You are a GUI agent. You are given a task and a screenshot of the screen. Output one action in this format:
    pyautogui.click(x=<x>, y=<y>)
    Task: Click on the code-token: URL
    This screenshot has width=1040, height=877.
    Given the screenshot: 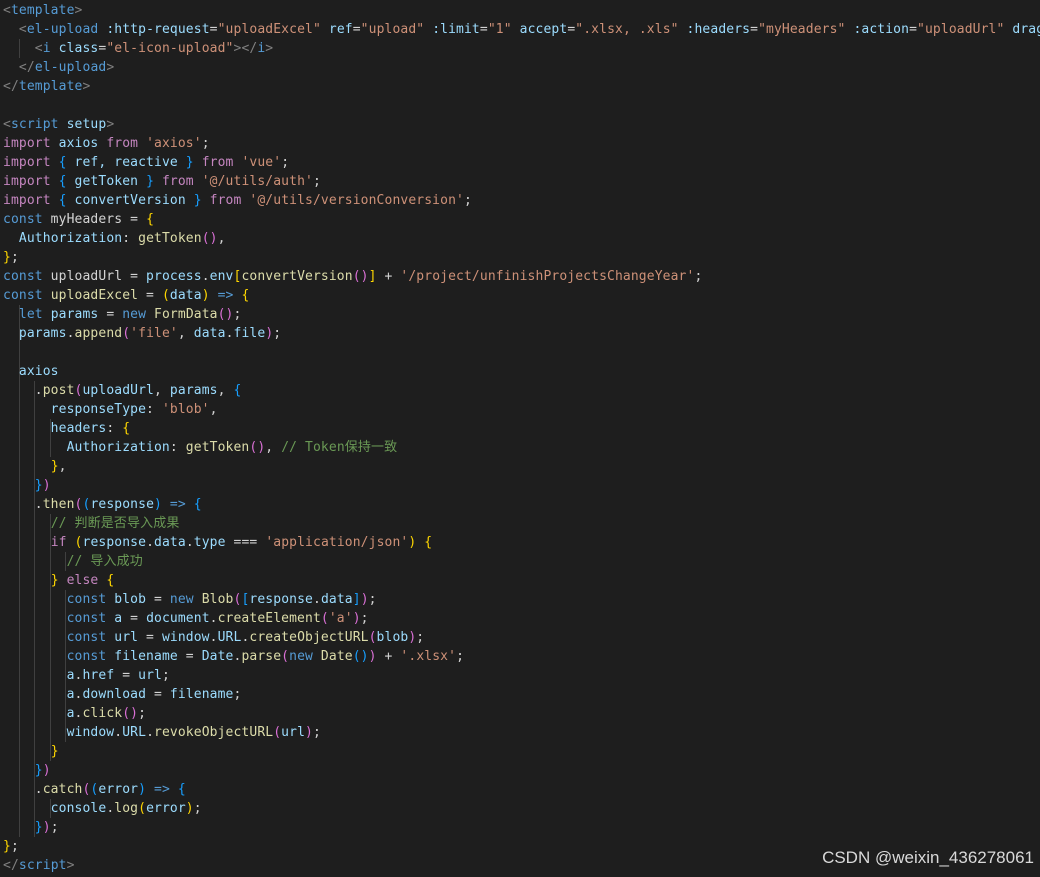 What is the action you would take?
    pyautogui.click(x=134, y=732)
    